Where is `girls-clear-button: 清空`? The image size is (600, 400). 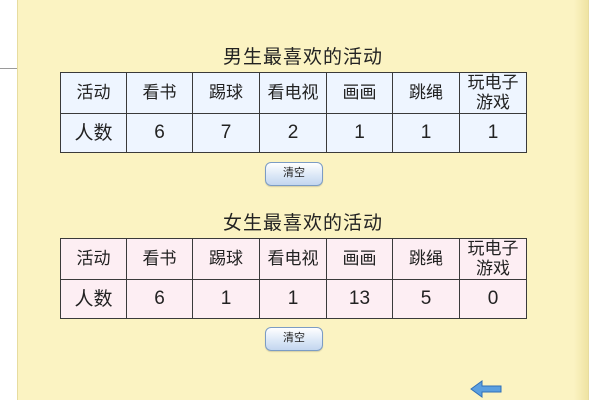
girls-clear-button: 清空 is located at coordinates (294, 339).